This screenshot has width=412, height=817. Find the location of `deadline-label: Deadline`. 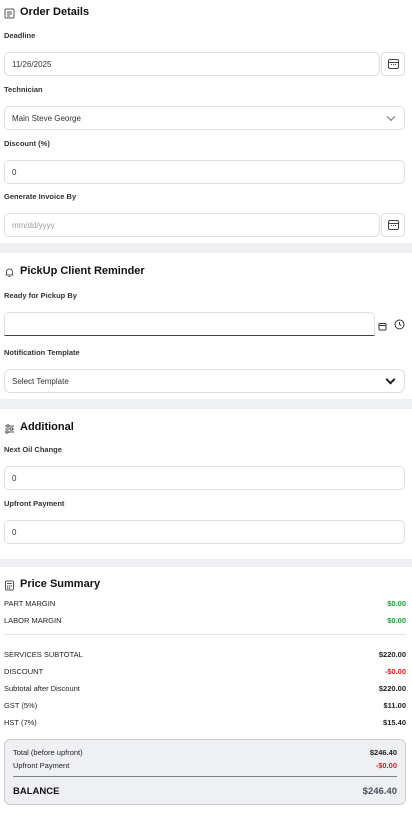

deadline-label: Deadline is located at coordinates (20, 35).